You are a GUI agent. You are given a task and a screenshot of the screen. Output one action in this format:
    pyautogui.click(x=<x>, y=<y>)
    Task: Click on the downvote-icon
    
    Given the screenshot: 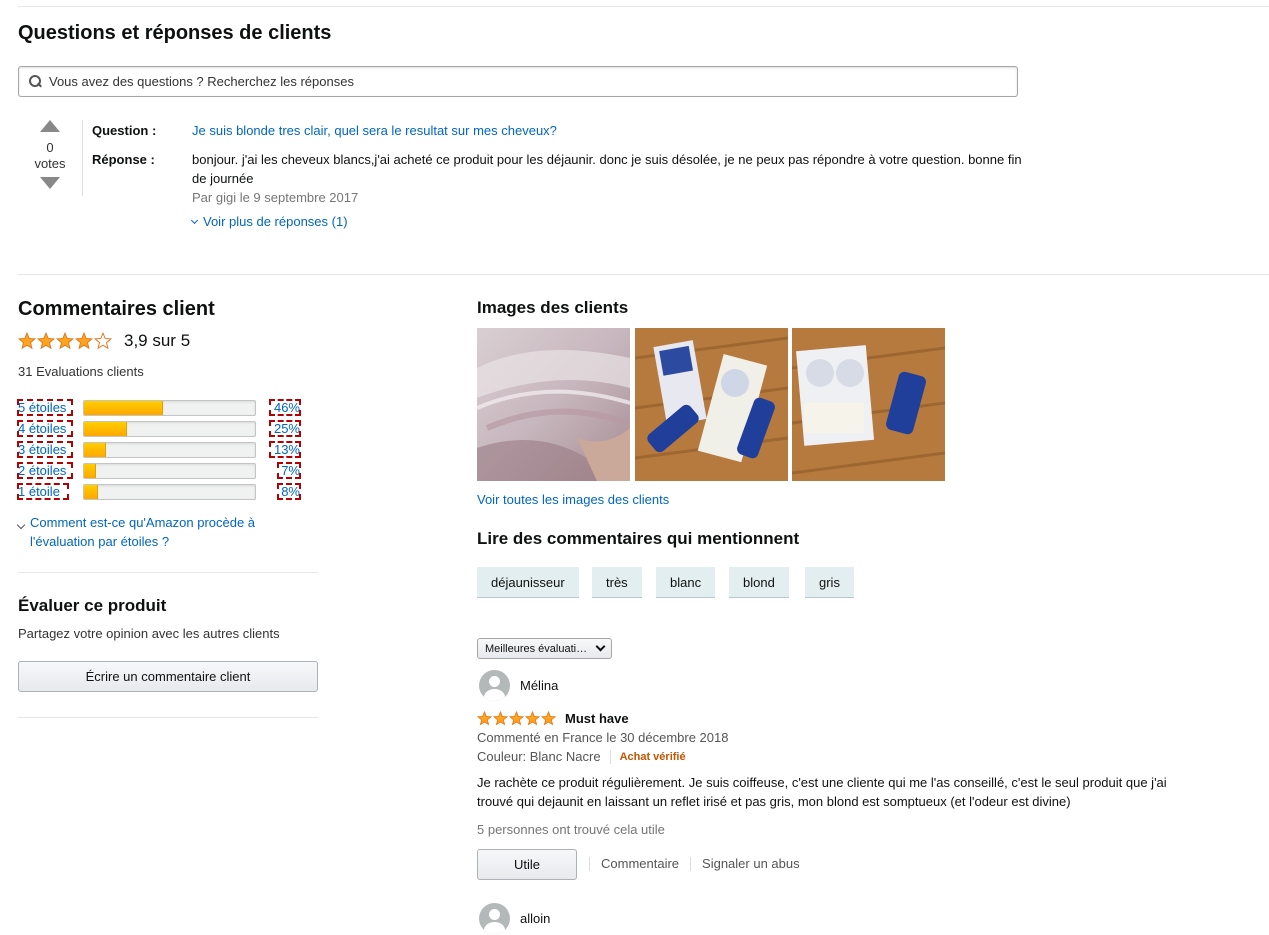 What is the action you would take?
    pyautogui.click(x=50, y=183)
    